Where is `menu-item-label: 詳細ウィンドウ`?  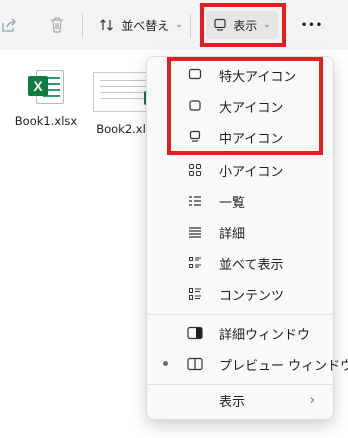 menu-item-label: 詳細ウィンドウ is located at coordinates (265, 335).